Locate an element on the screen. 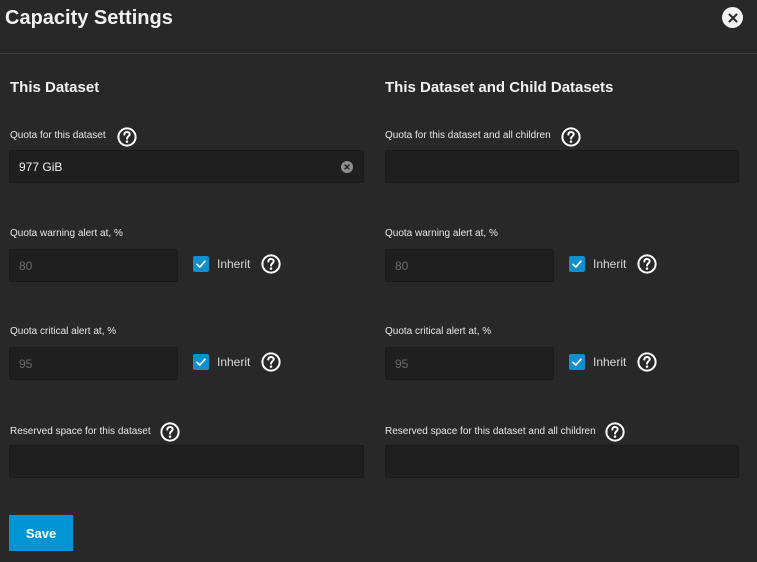 Image resolution: width=757 pixels, height=562 pixels. section-title-child-datasets: This Dataset and Child Datasets is located at coordinates (499, 87).